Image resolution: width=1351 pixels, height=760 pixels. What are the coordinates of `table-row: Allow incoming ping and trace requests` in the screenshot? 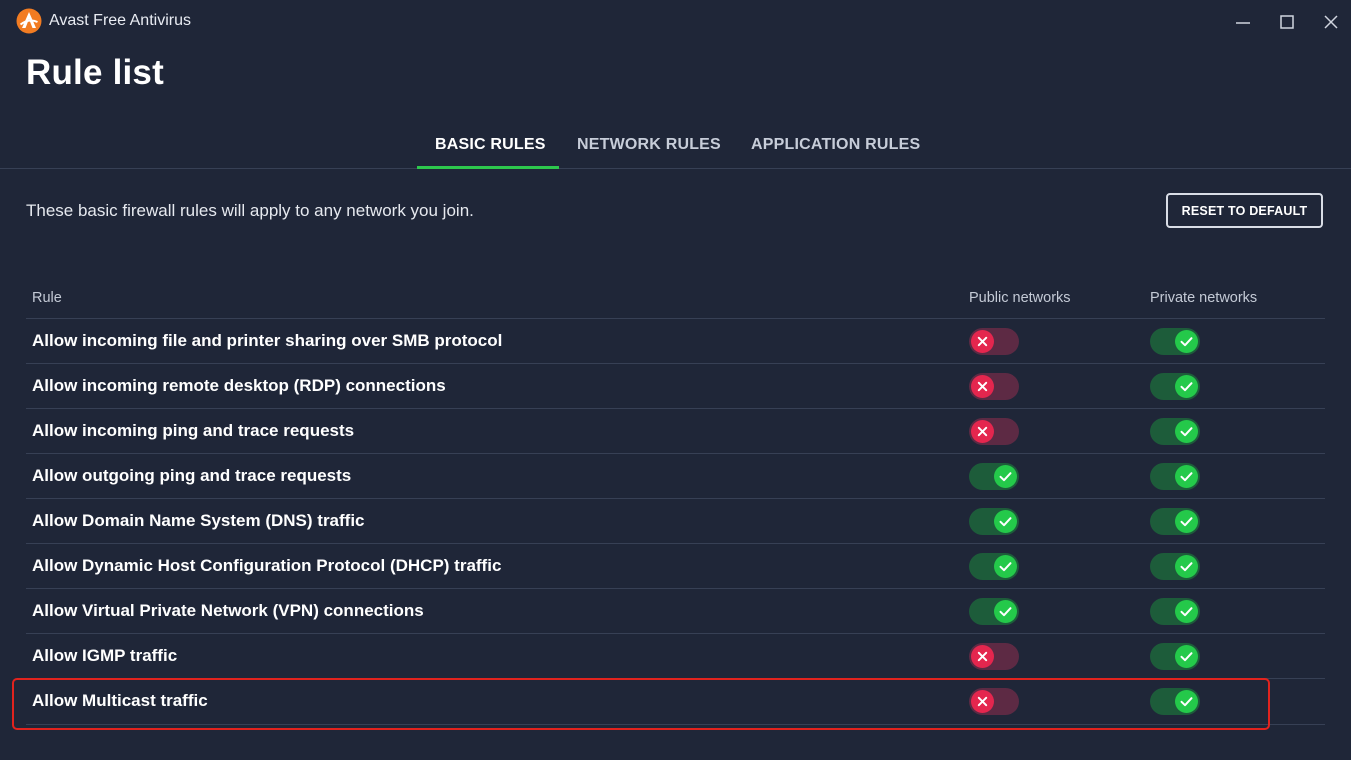 It's located at (675, 431).